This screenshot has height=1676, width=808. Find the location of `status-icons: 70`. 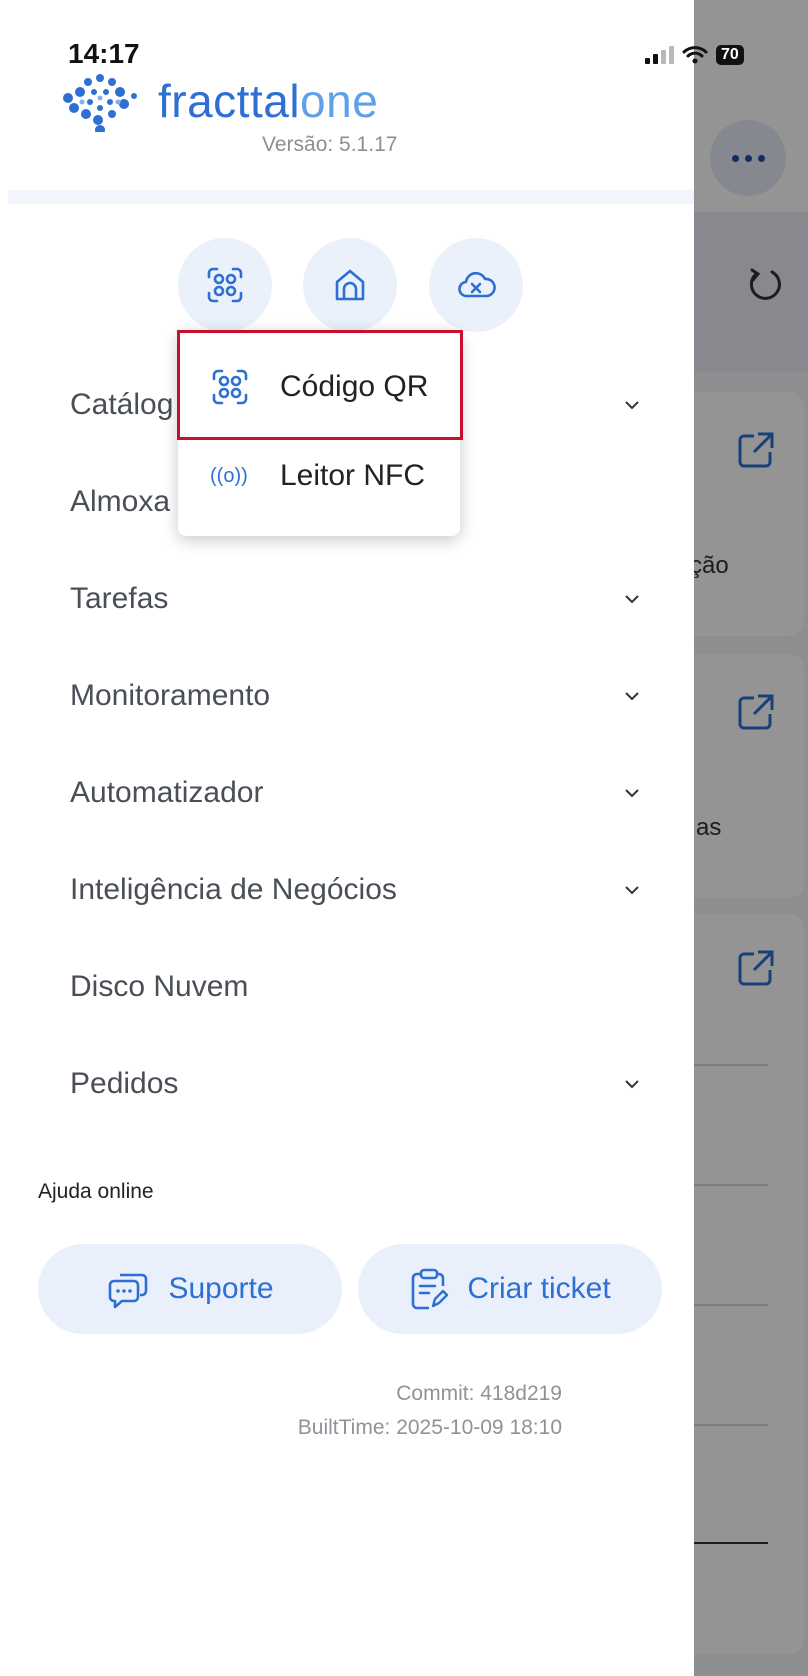

status-icons: 70 is located at coordinates (694, 55).